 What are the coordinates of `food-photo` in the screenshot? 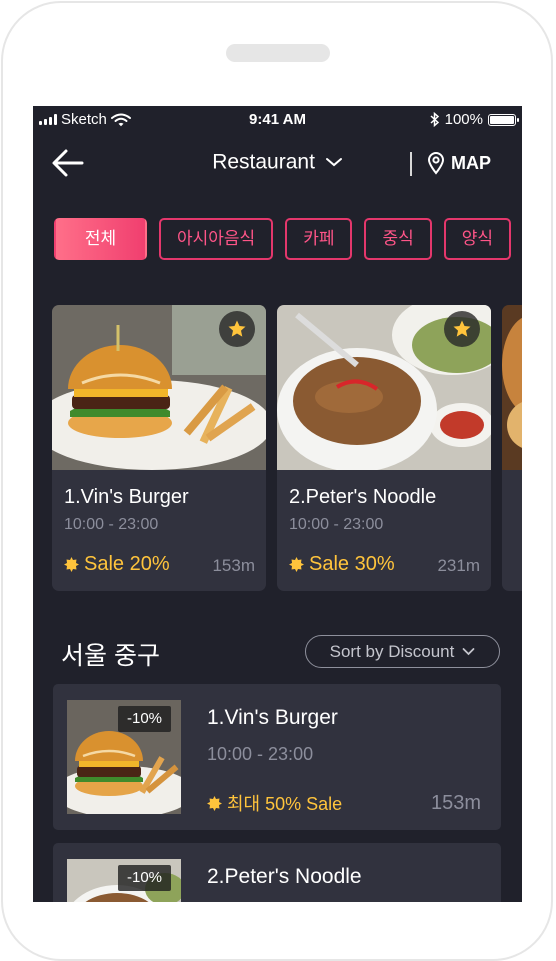 It's located at (512, 387).